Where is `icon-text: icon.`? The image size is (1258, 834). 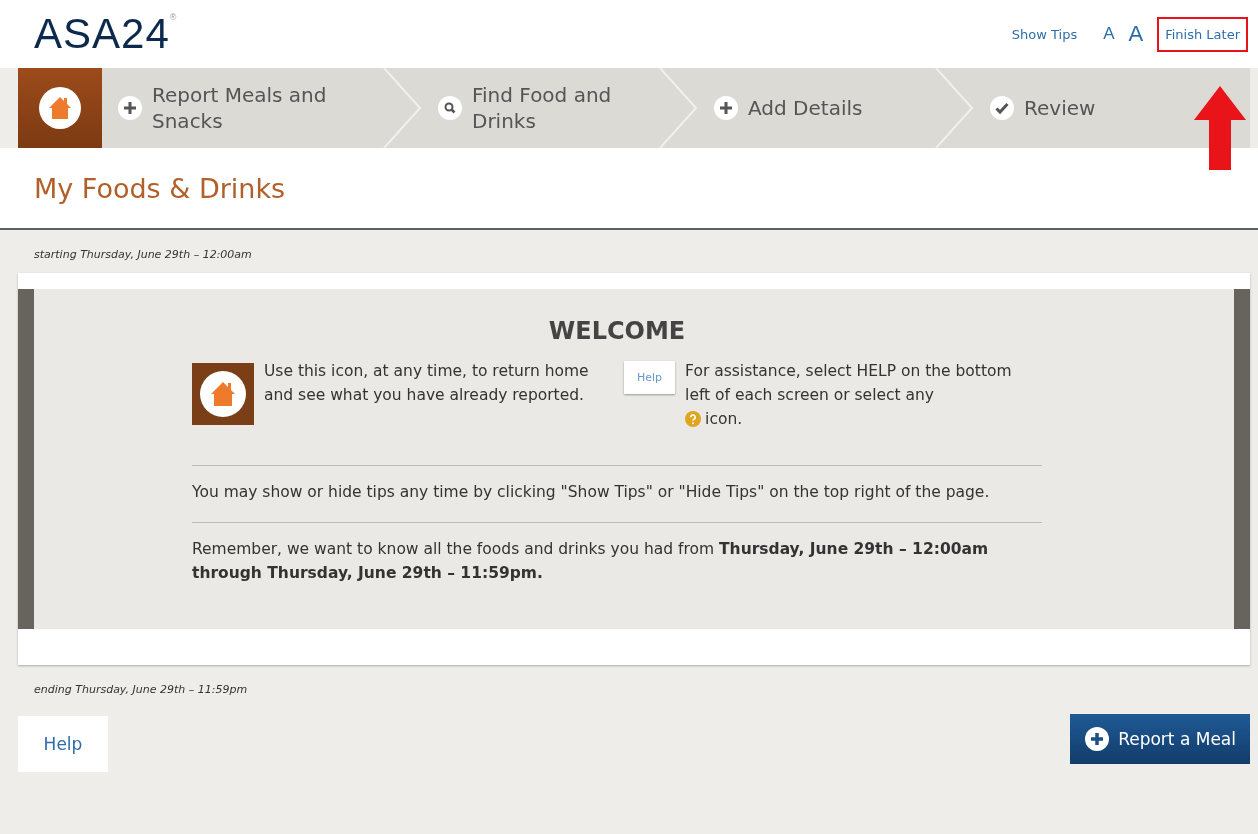 icon-text: icon. is located at coordinates (724, 420).